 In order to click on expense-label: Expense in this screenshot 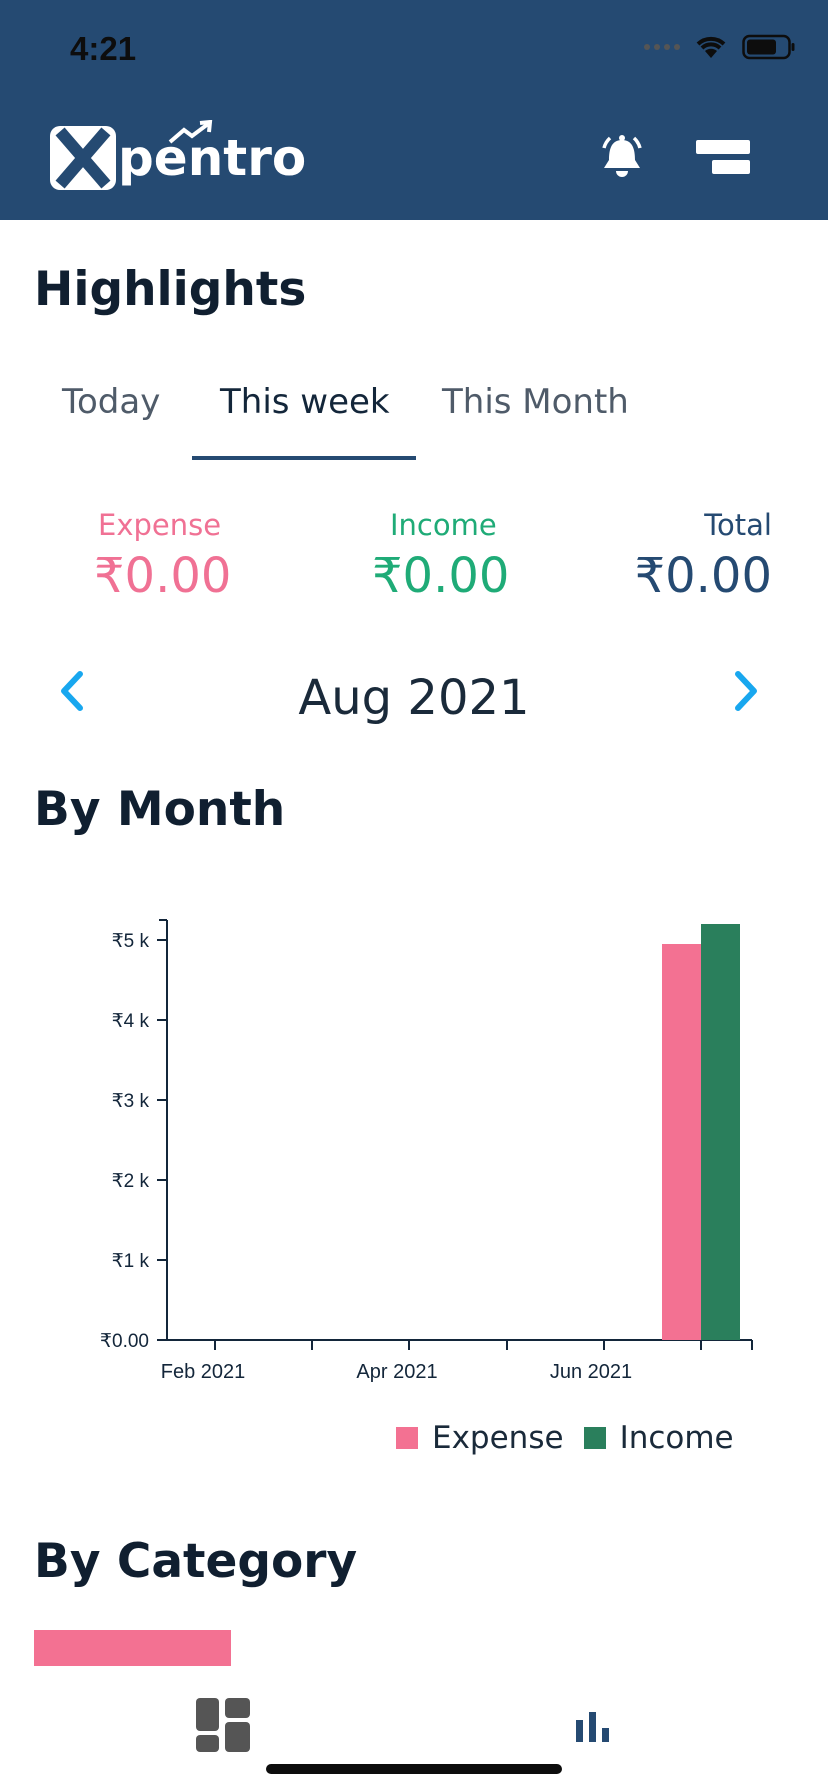, I will do `click(160, 525)`.